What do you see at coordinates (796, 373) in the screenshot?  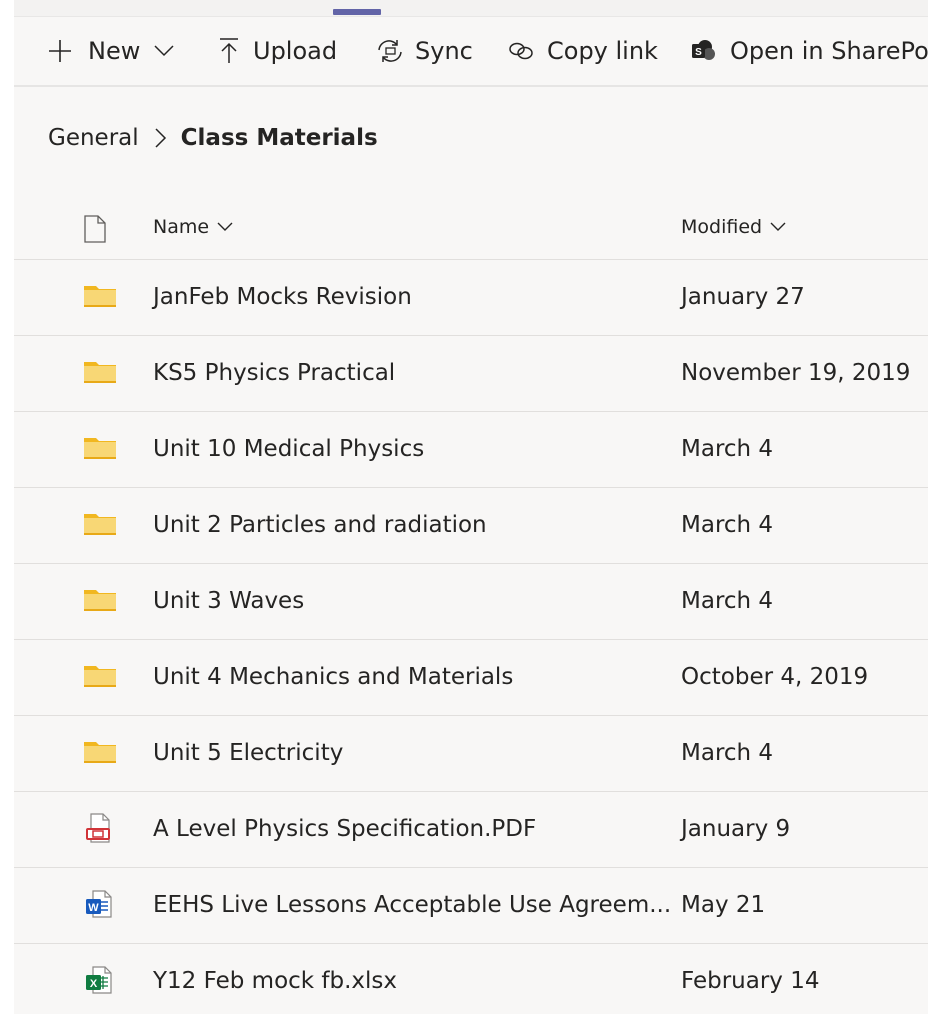 I see `file-modified: November 19, 2019` at bounding box center [796, 373].